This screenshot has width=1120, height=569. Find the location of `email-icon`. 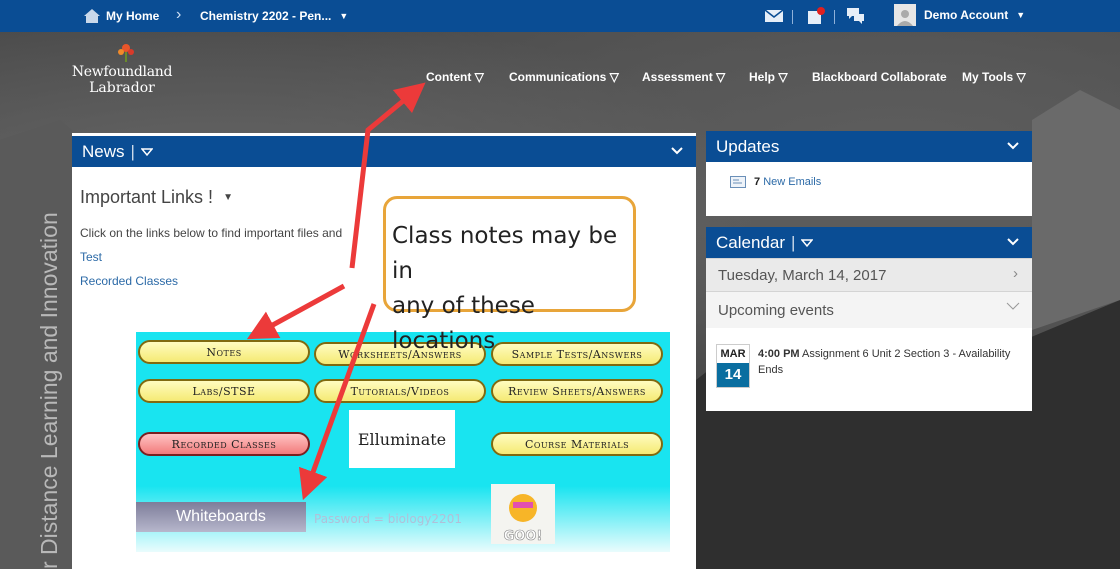

email-icon is located at coordinates (738, 182).